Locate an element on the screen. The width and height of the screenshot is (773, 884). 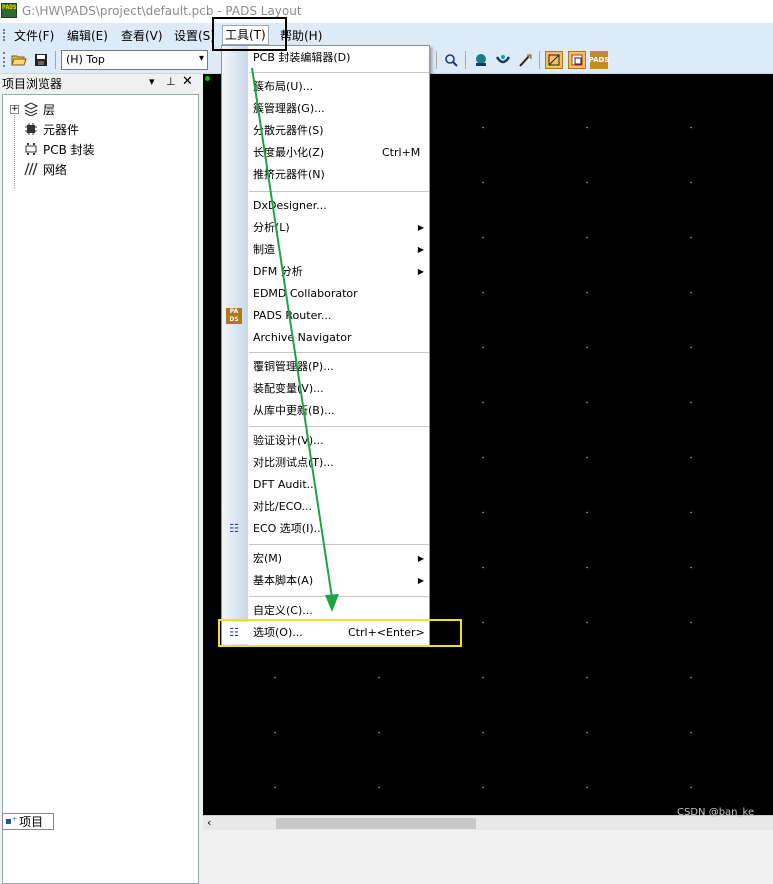
project-browser-header: 项目浏览器 ▾ ⊥ ✕ is located at coordinates (101, 83).